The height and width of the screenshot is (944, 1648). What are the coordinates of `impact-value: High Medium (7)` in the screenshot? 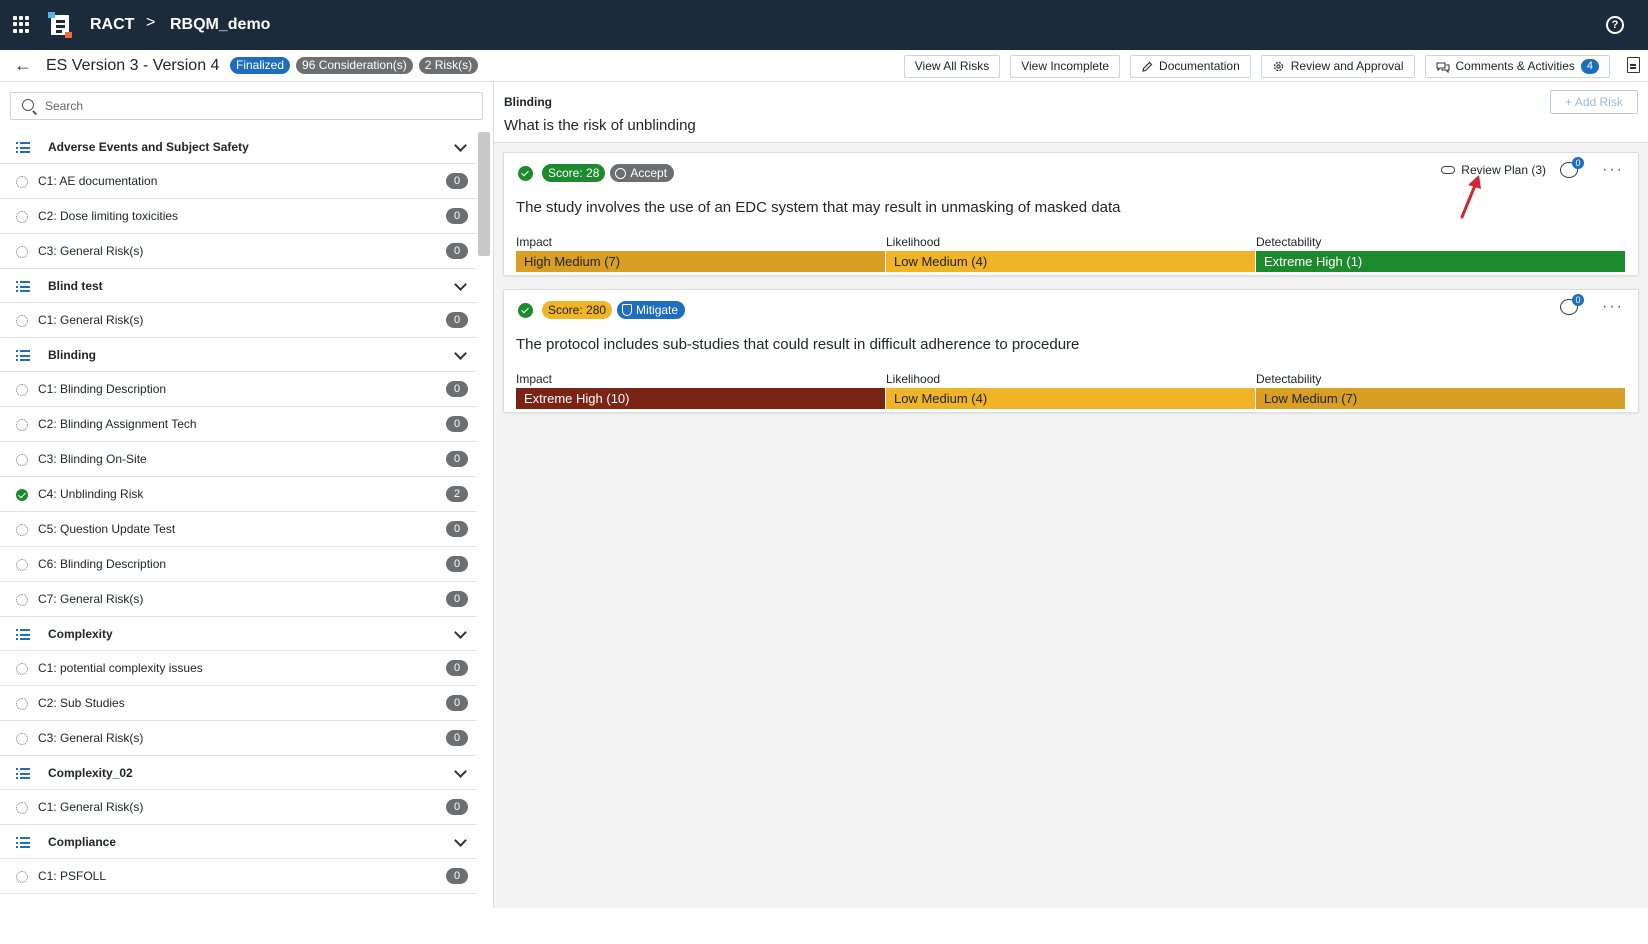 It's located at (700, 261).